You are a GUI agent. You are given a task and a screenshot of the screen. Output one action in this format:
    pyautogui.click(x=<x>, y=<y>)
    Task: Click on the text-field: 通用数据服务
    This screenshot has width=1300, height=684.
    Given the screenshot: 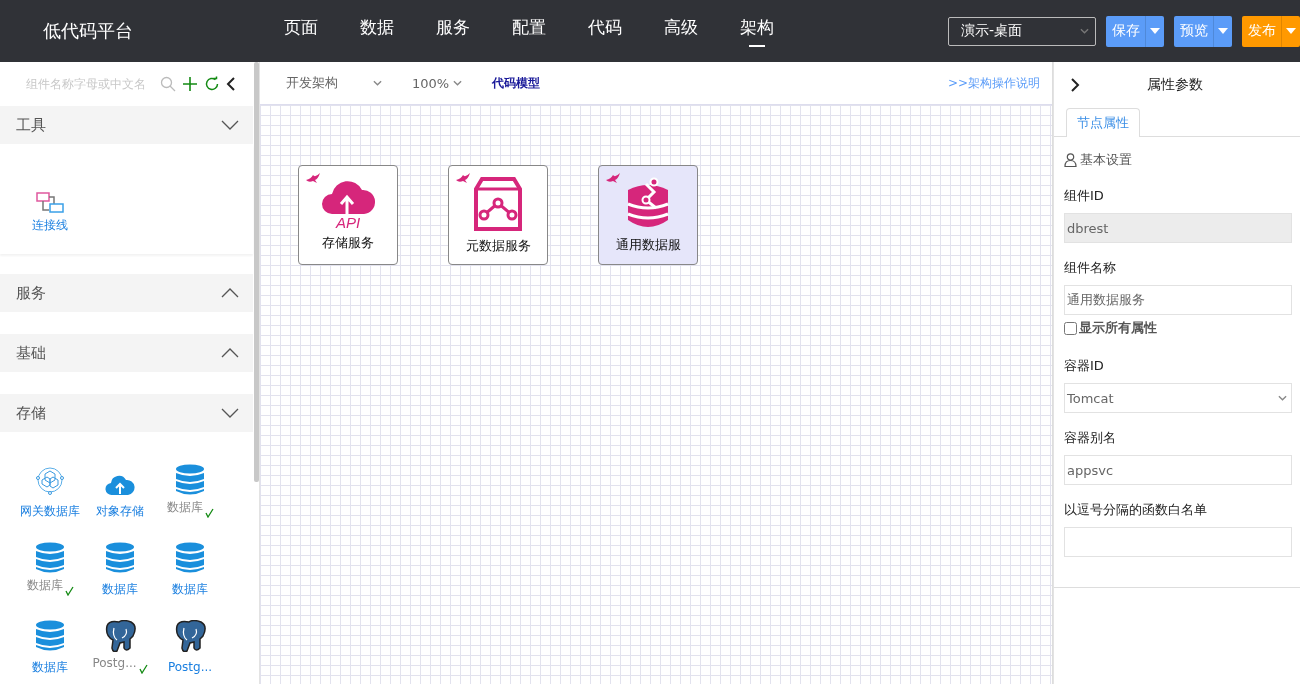 What is the action you would take?
    pyautogui.click(x=1178, y=300)
    